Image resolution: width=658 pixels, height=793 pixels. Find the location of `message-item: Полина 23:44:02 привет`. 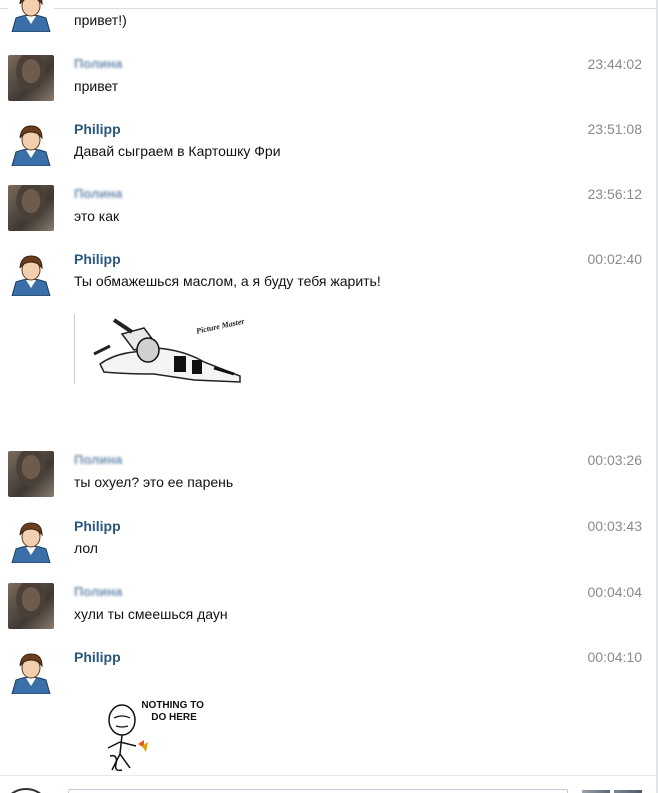

message-item: Полина 23:44:02 привет is located at coordinates (328, 85).